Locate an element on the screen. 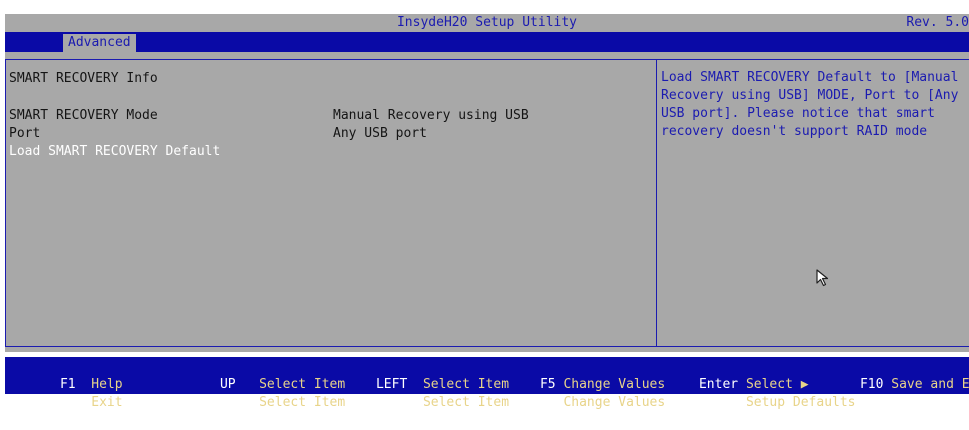 This screenshot has height=430, width=969. window-title: InsydeH20 Setup Utility is located at coordinates (486, 22).